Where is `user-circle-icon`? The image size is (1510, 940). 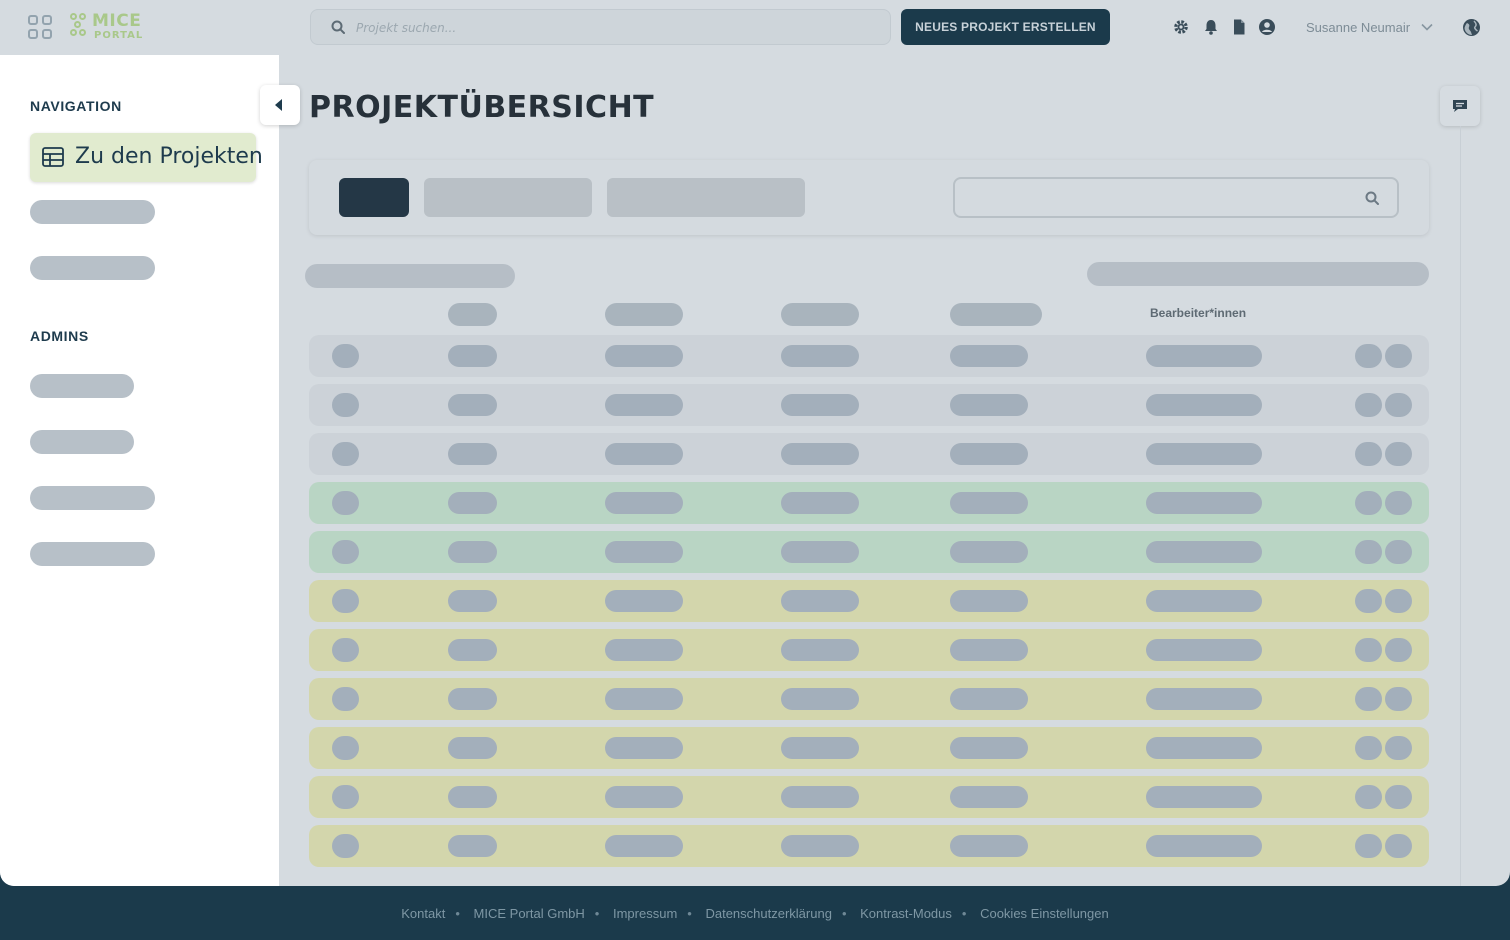 user-circle-icon is located at coordinates (1267, 27).